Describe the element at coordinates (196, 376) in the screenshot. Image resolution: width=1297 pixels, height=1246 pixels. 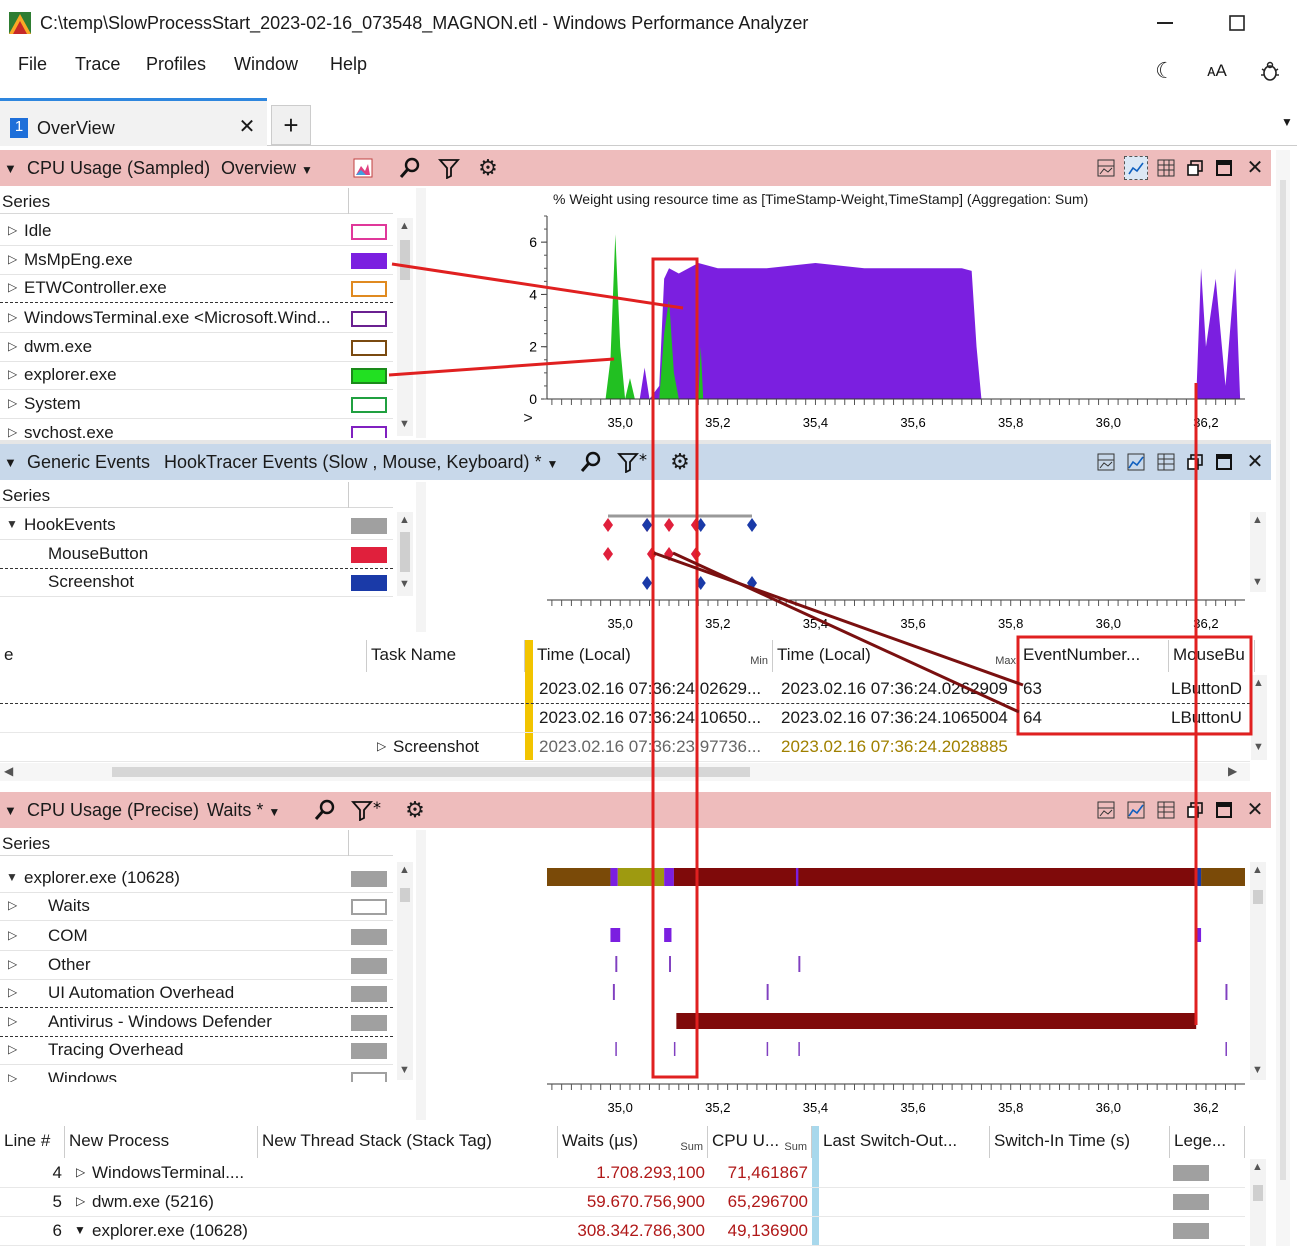
I see `series-row-explorer: ▷ explorer.exe` at that location.